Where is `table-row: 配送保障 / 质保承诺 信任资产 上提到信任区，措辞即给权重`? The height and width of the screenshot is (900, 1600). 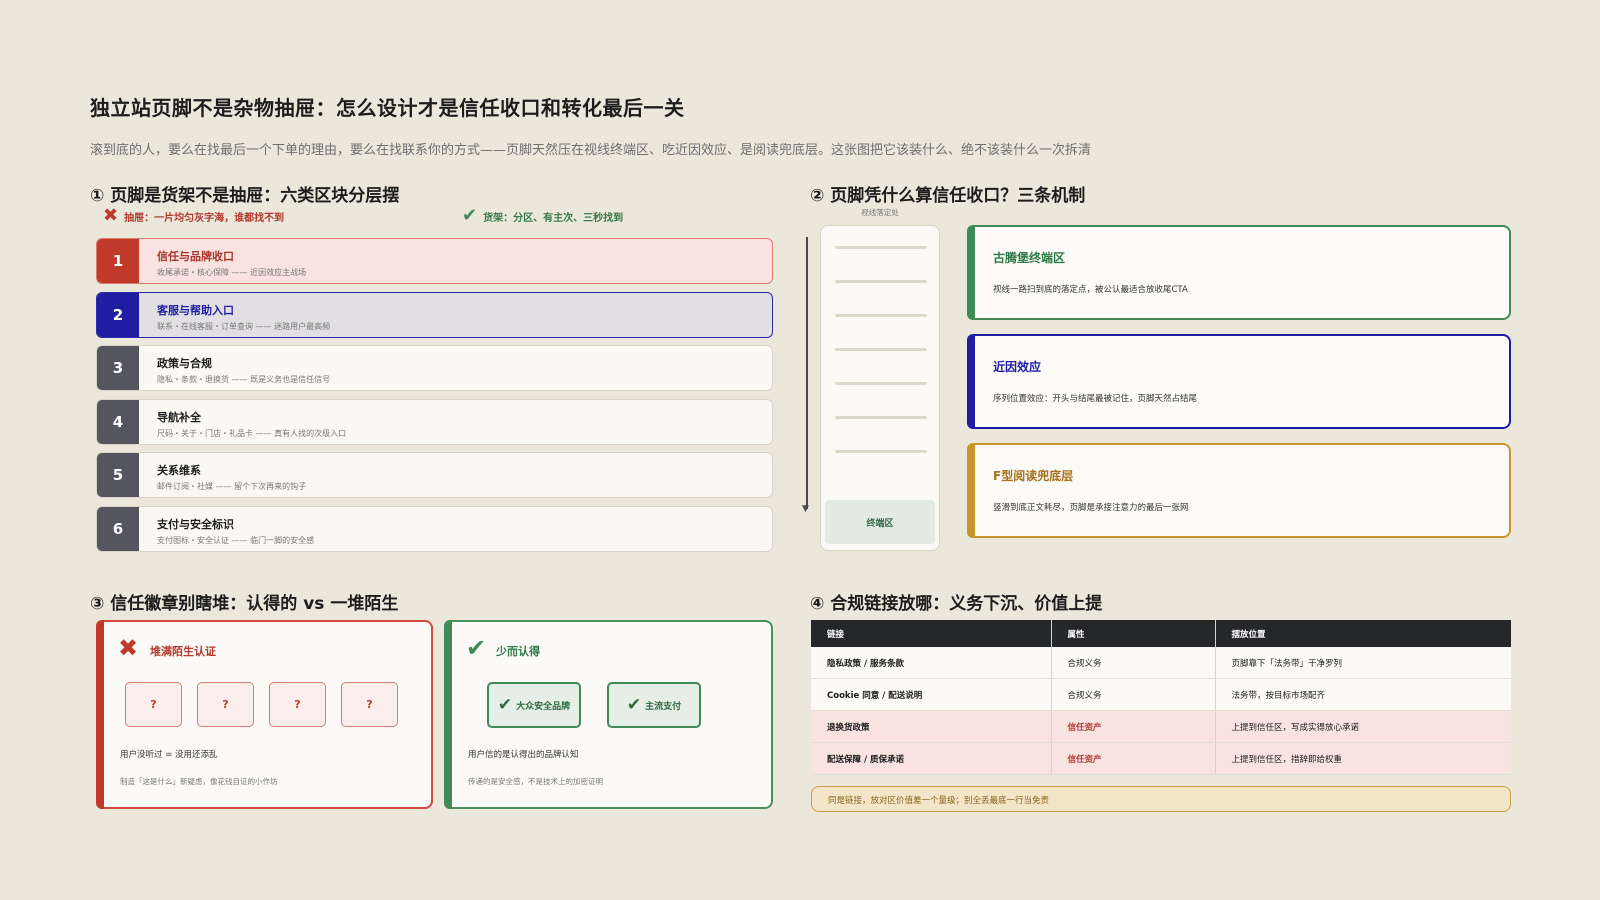
table-row: 配送保障 / 质保承诺 信任资产 上提到信任区，措辞即给权重 is located at coordinates (1161, 758).